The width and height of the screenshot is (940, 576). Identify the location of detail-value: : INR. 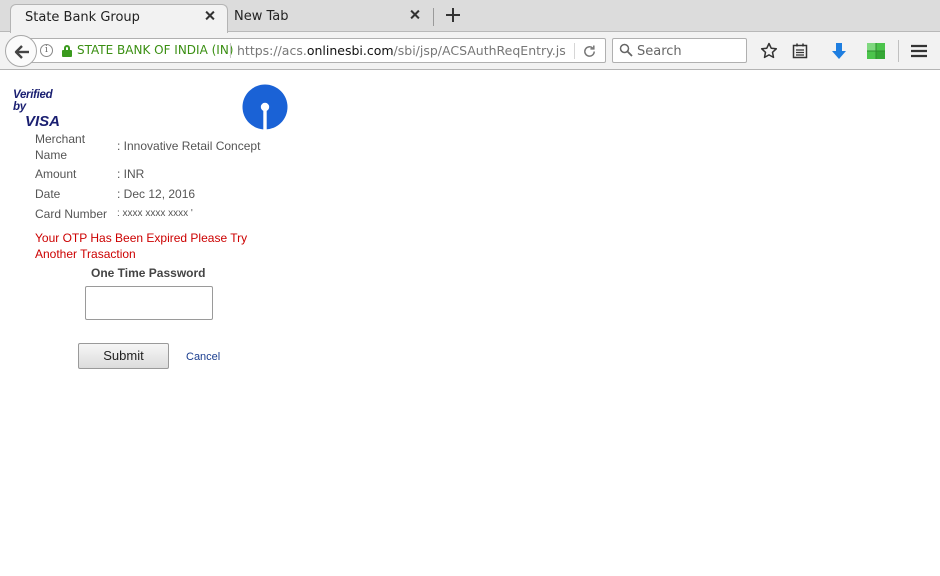
(131, 174).